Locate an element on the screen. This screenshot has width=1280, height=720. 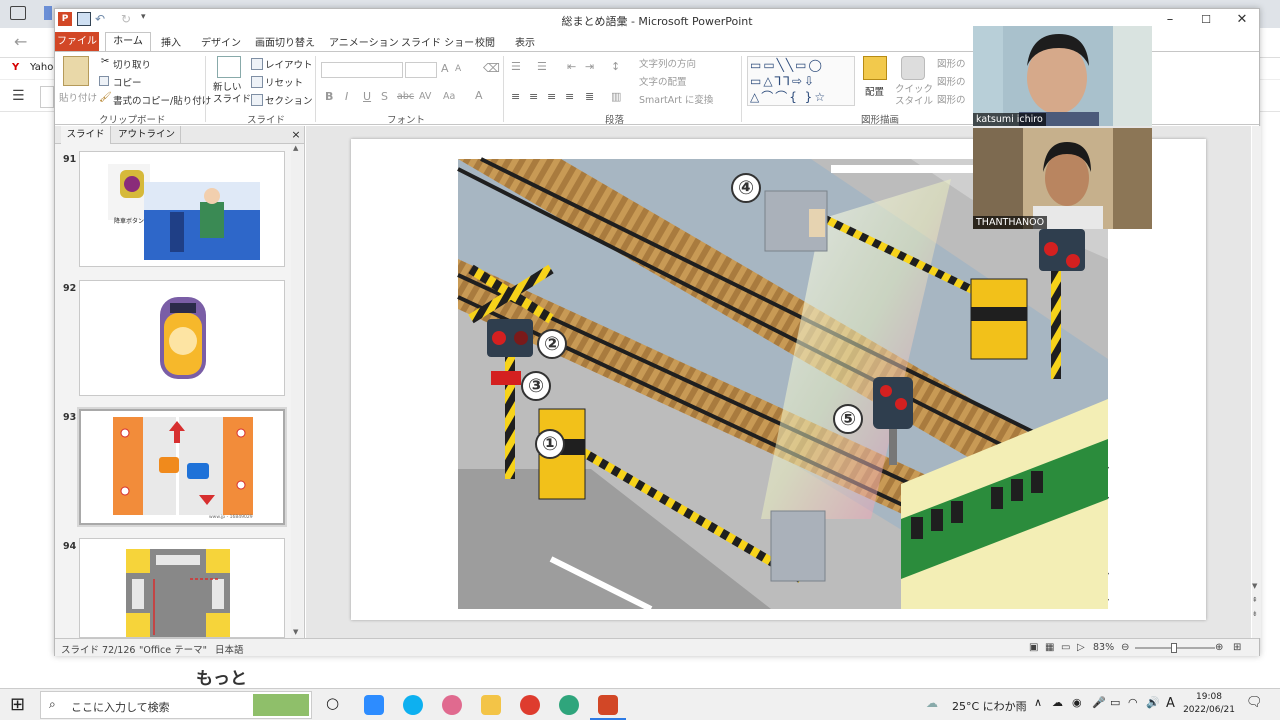
reading-view-icon: ▭ is located at coordinates (1065, 647).